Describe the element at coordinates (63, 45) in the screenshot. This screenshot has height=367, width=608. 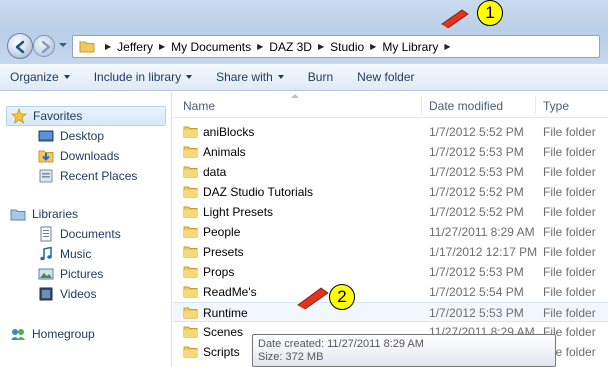
I see `recent-pages-dropdown` at that location.